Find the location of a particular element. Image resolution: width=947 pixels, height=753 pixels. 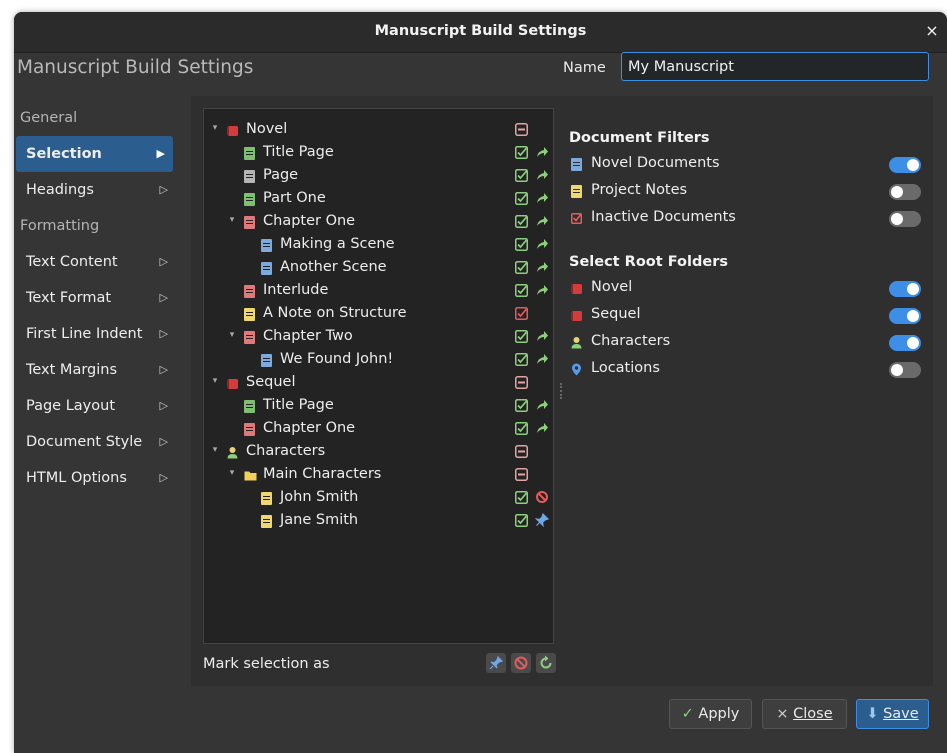

sequel-root-toggle is located at coordinates (905, 316).